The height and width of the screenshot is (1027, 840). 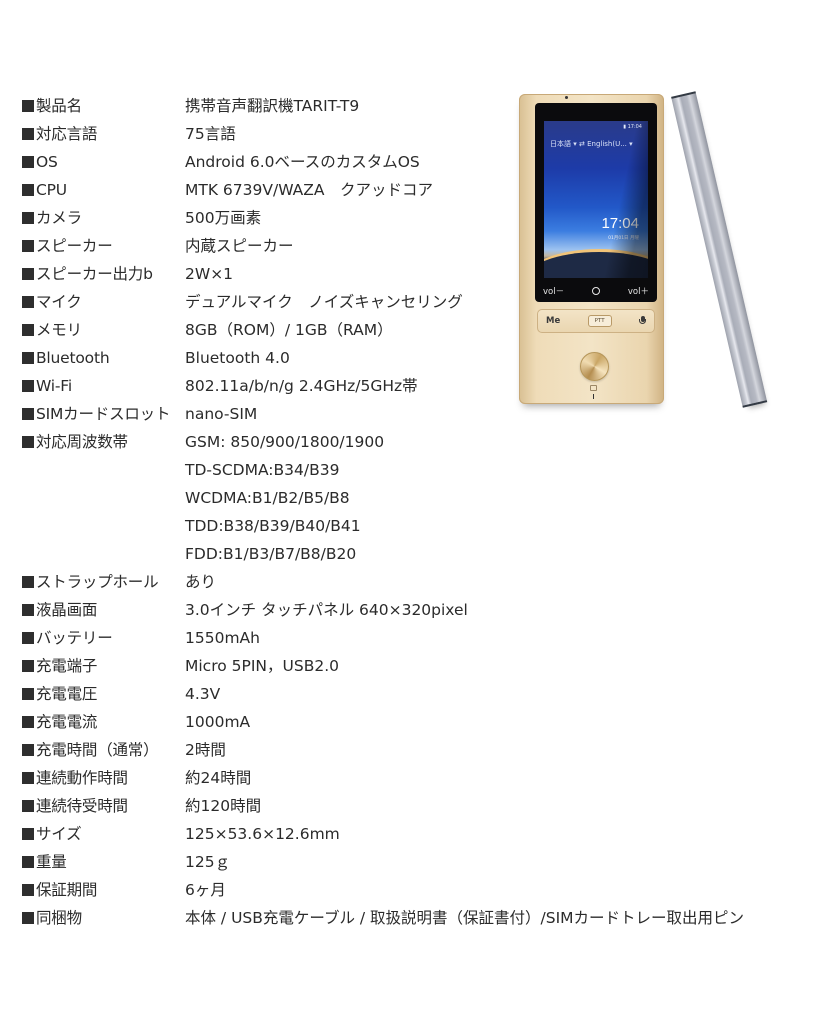 I want to click on spec-label: 連続待受時間, so click(x=103, y=806).